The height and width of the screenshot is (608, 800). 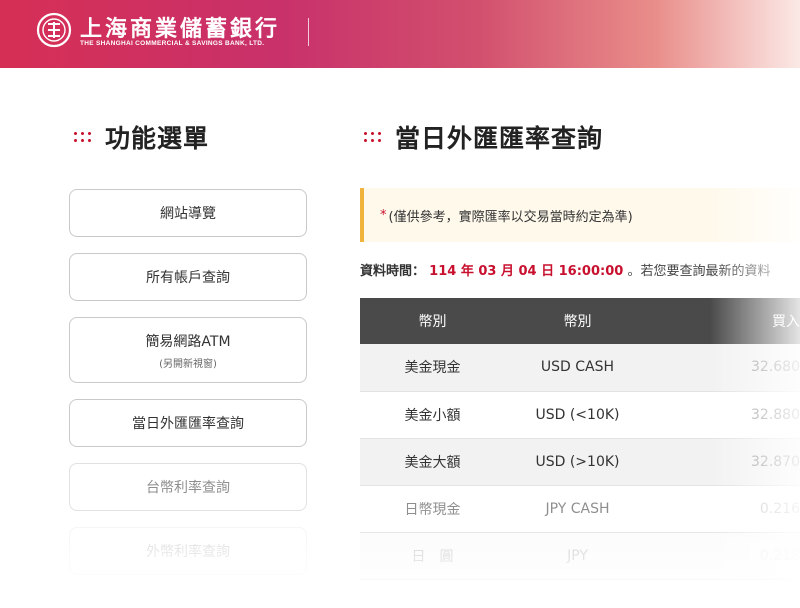 What do you see at coordinates (432, 509) in the screenshot?
I see `currency-name-cn: 日幣現金` at bounding box center [432, 509].